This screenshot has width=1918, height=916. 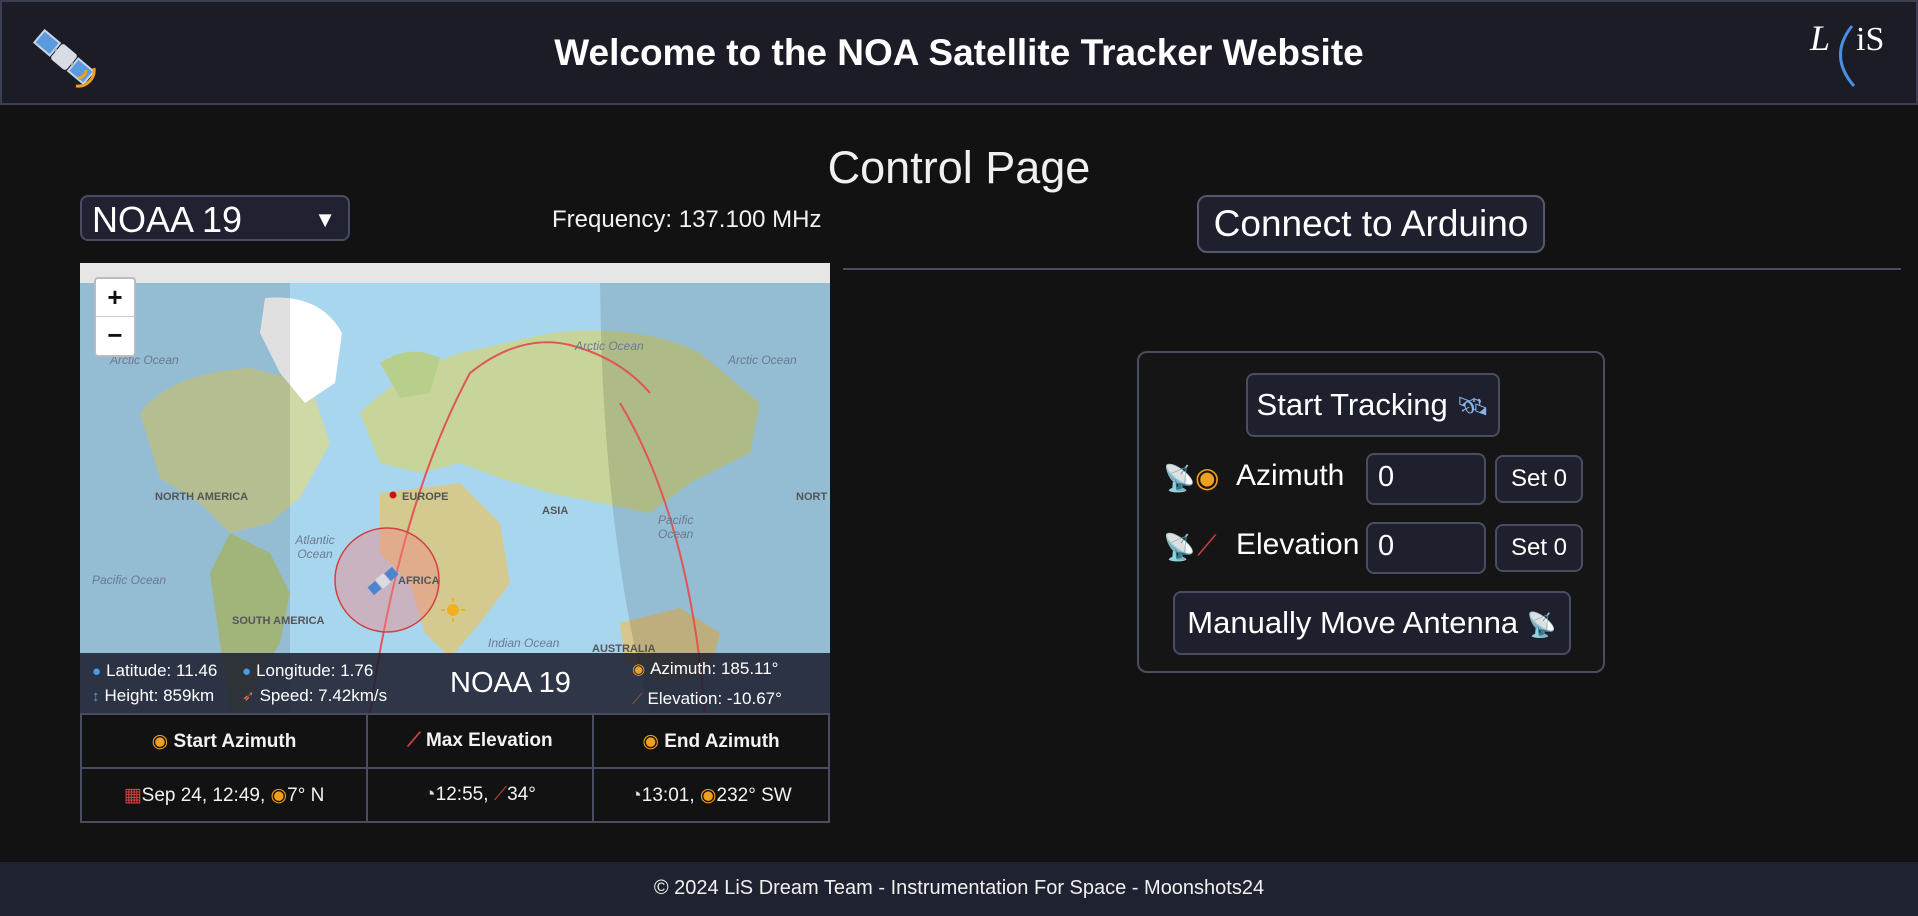 I want to click on map-label: AFRICA, so click(x=419, y=581).